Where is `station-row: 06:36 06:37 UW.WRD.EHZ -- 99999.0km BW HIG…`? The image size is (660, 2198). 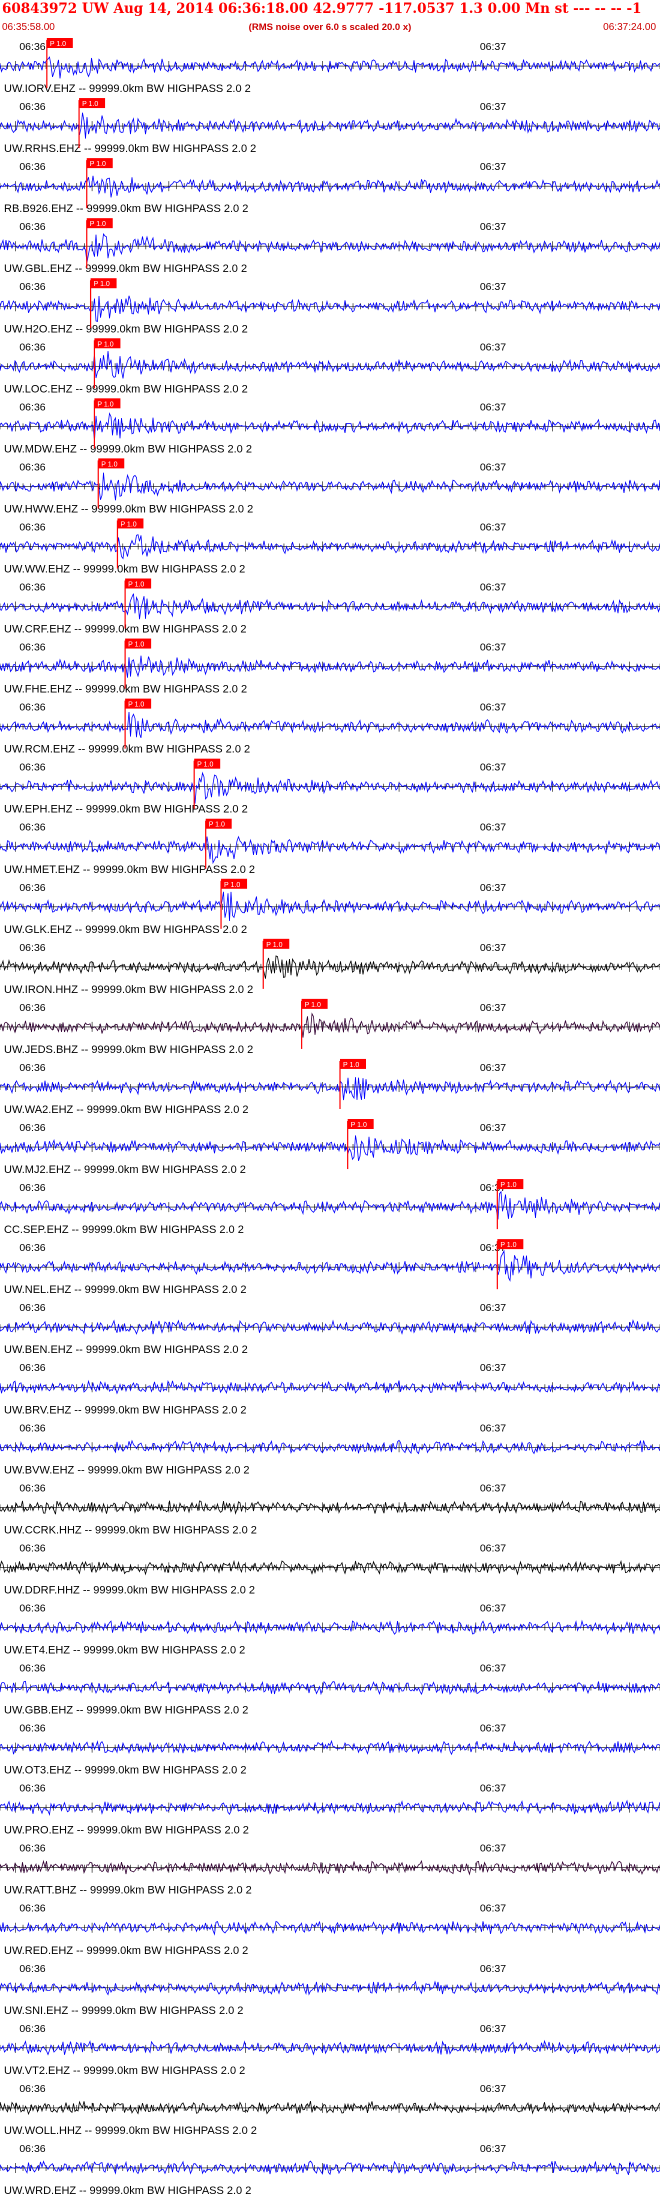
station-row: 06:36 06:37 UW.WRD.EHZ -- 99999.0km BW HIG… is located at coordinates (330, 2170).